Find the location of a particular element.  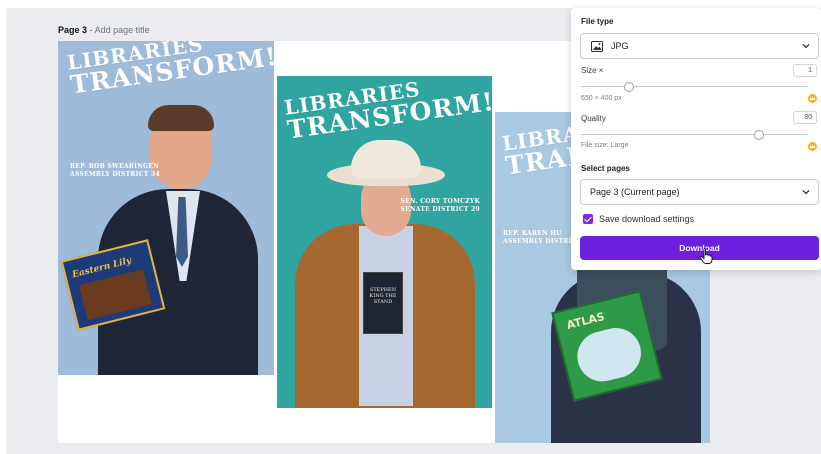

page-title-bar: Page 3 - Add page title is located at coordinates (104, 30).